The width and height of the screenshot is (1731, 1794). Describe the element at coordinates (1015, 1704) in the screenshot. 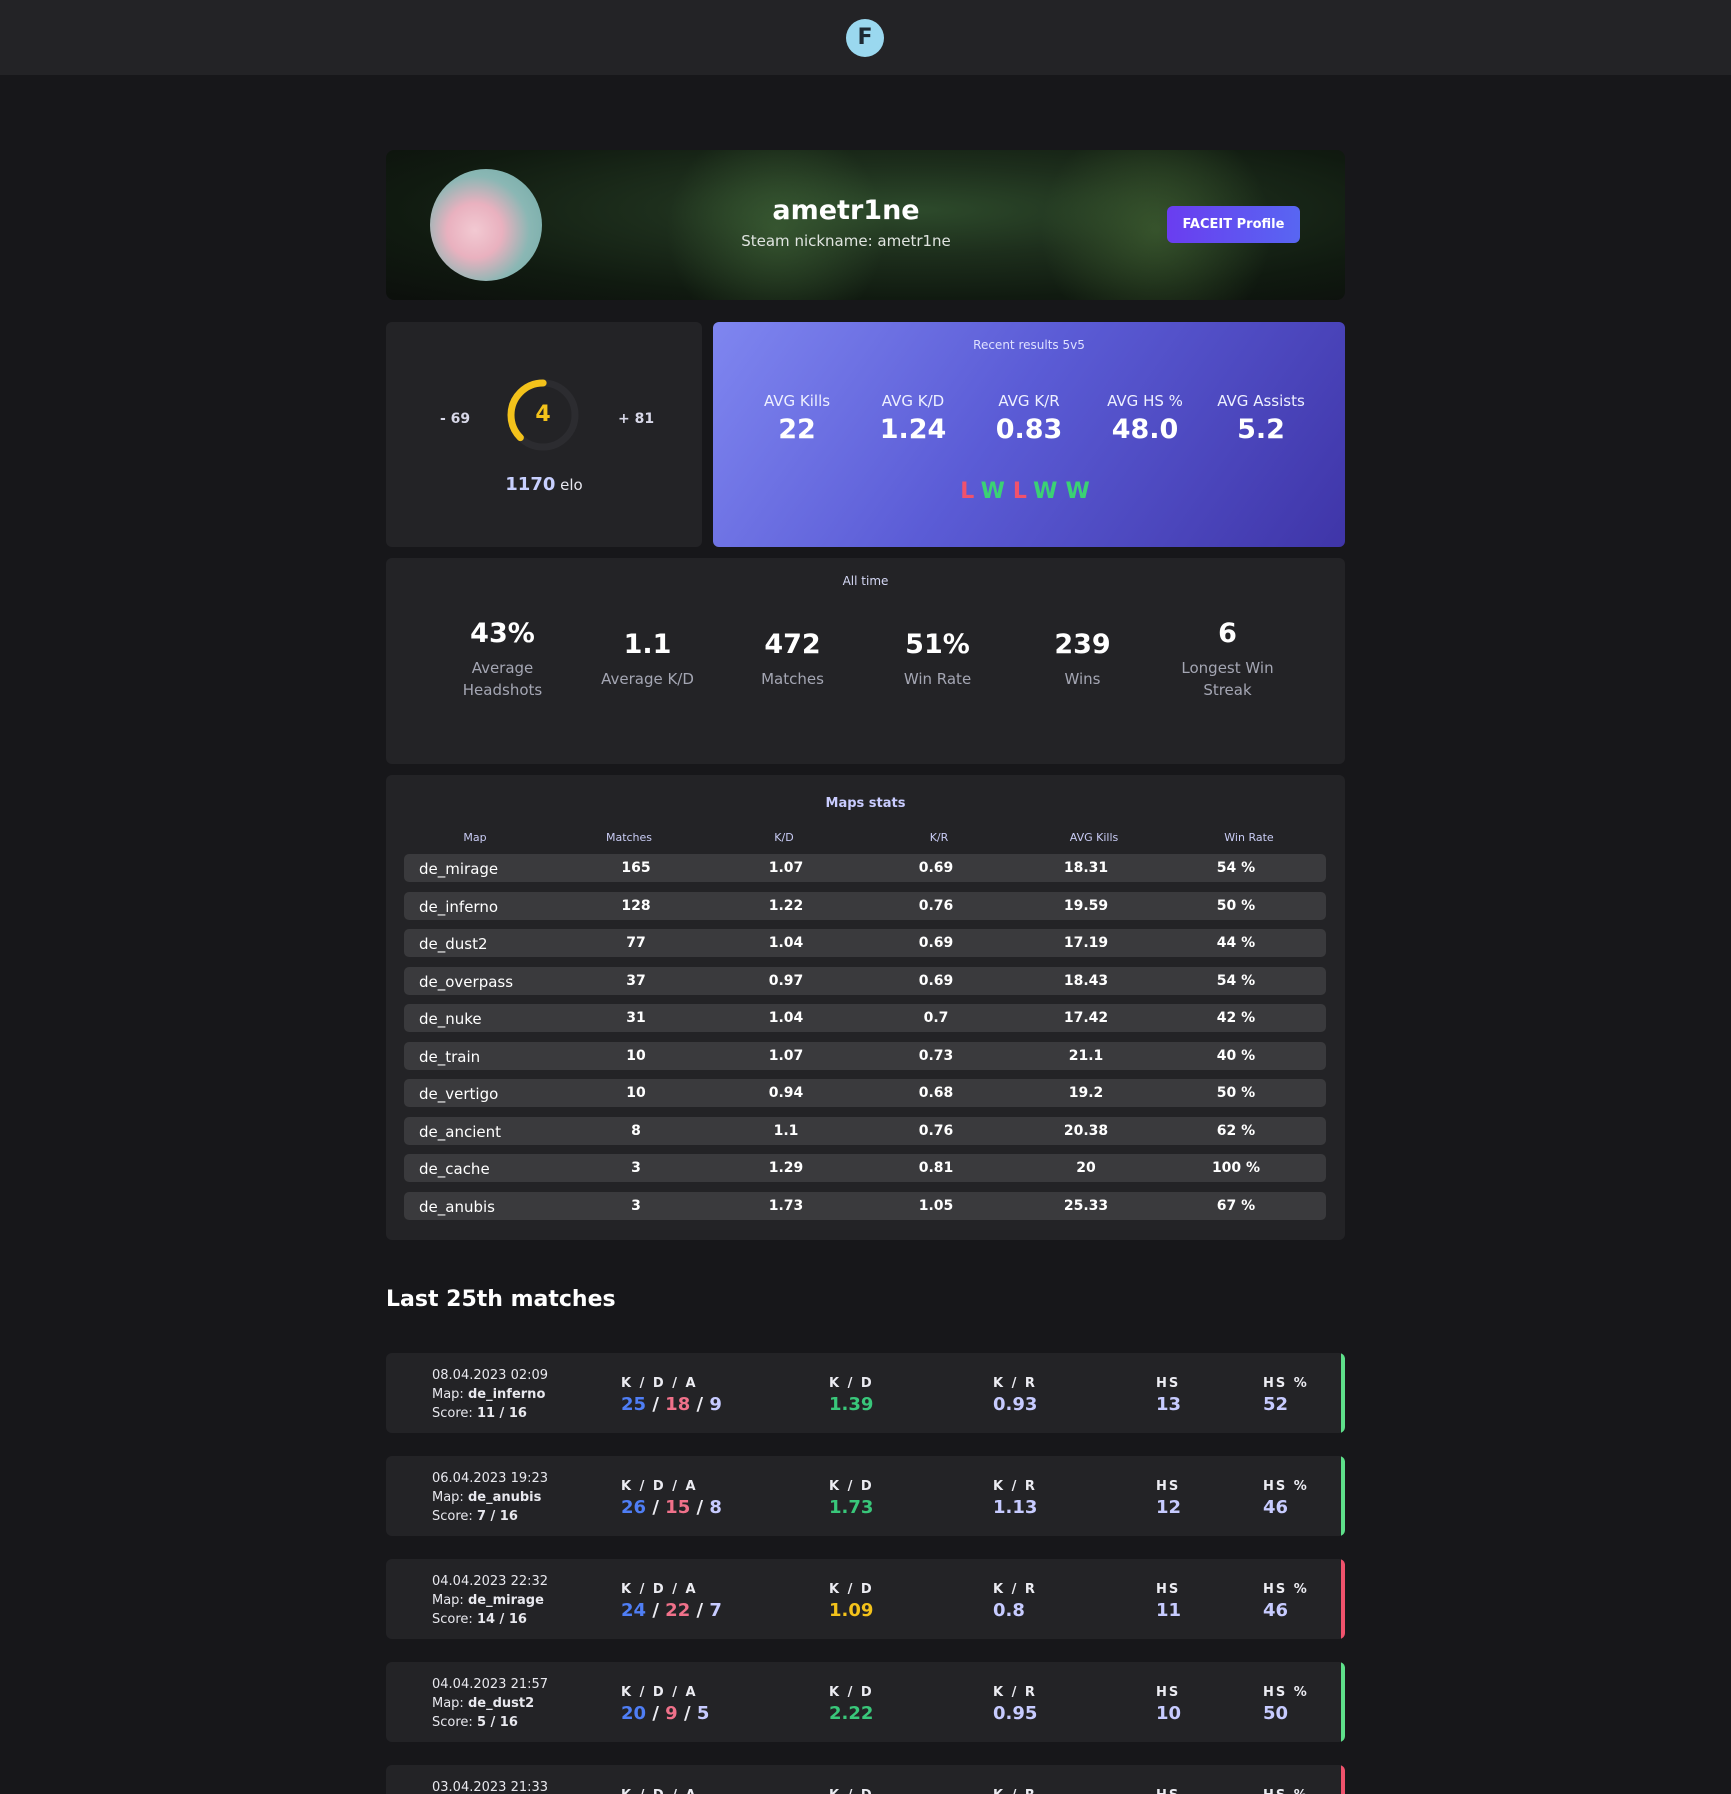

I see `kr-column: K / R 0.95` at that location.